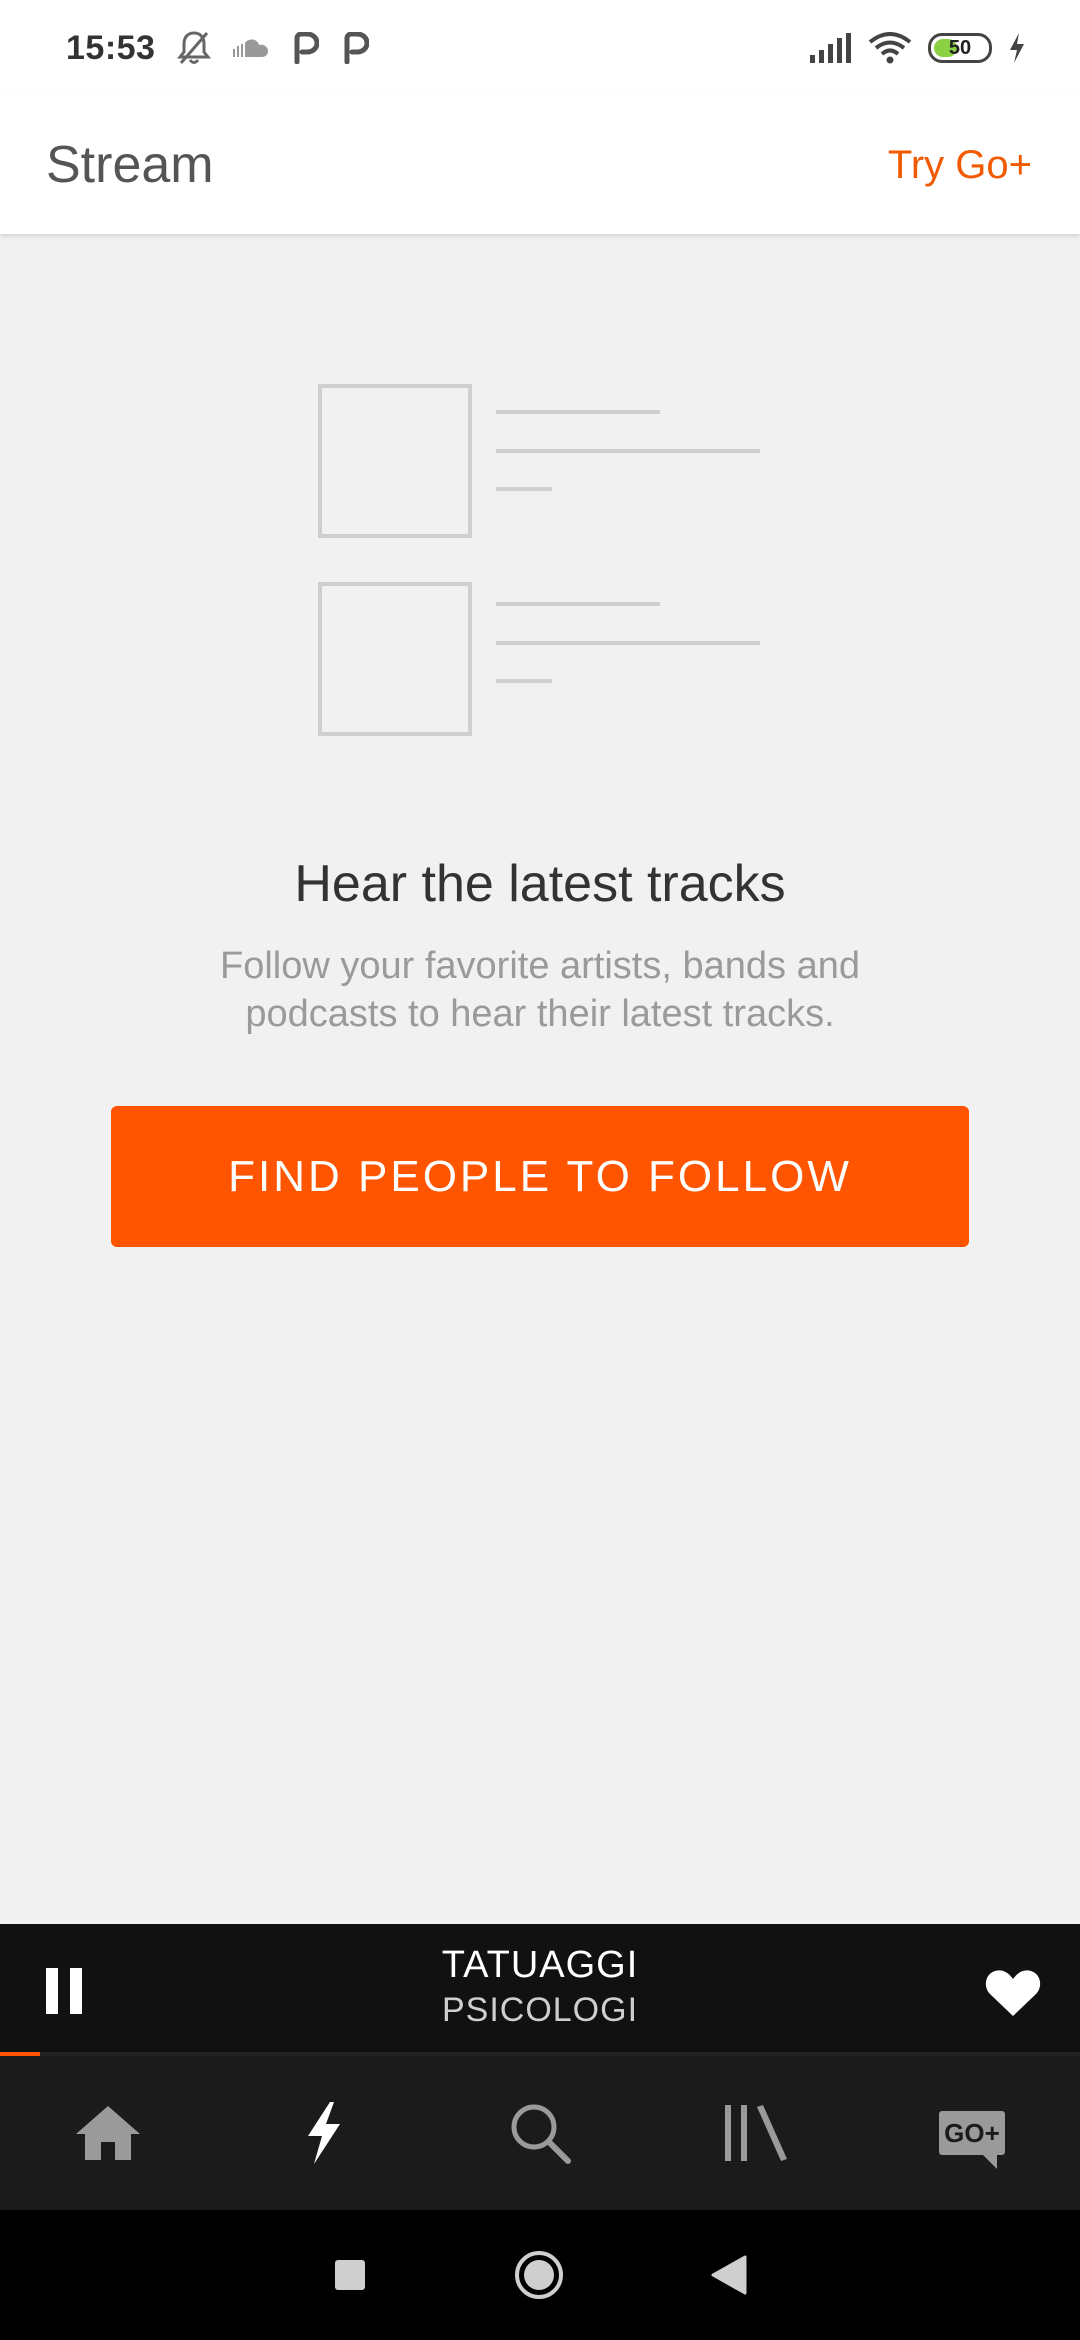  I want to click on home-button, so click(539, 2275).